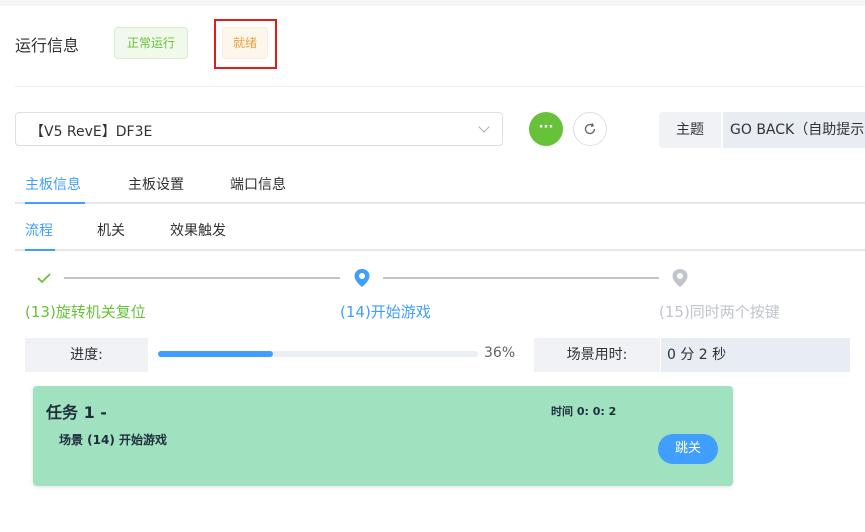 The image size is (865, 532). I want to click on task-title: 任务 1 -, so click(76, 412).